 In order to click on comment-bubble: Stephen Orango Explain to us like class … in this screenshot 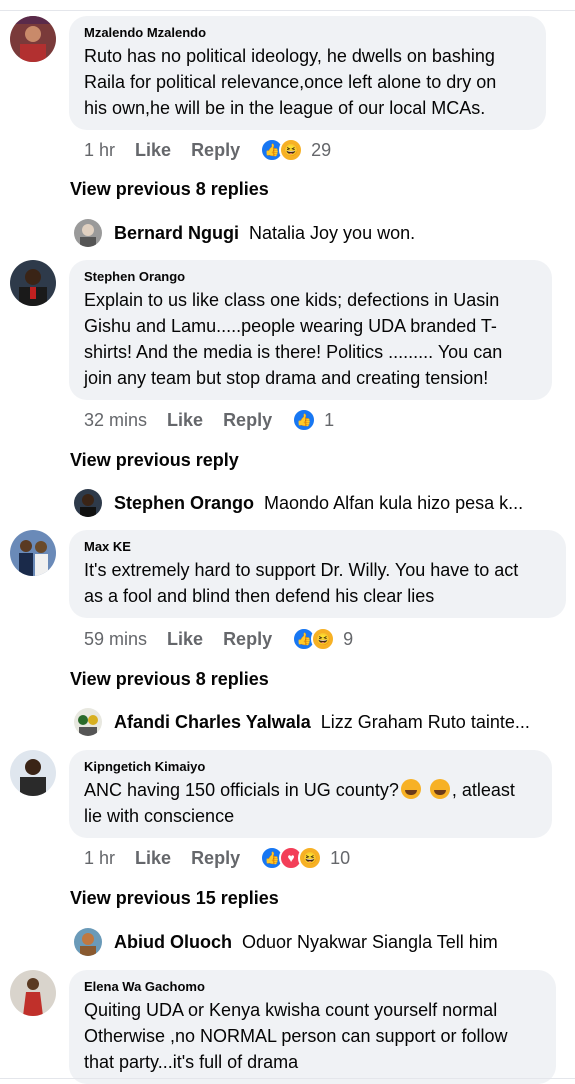, I will do `click(310, 330)`.